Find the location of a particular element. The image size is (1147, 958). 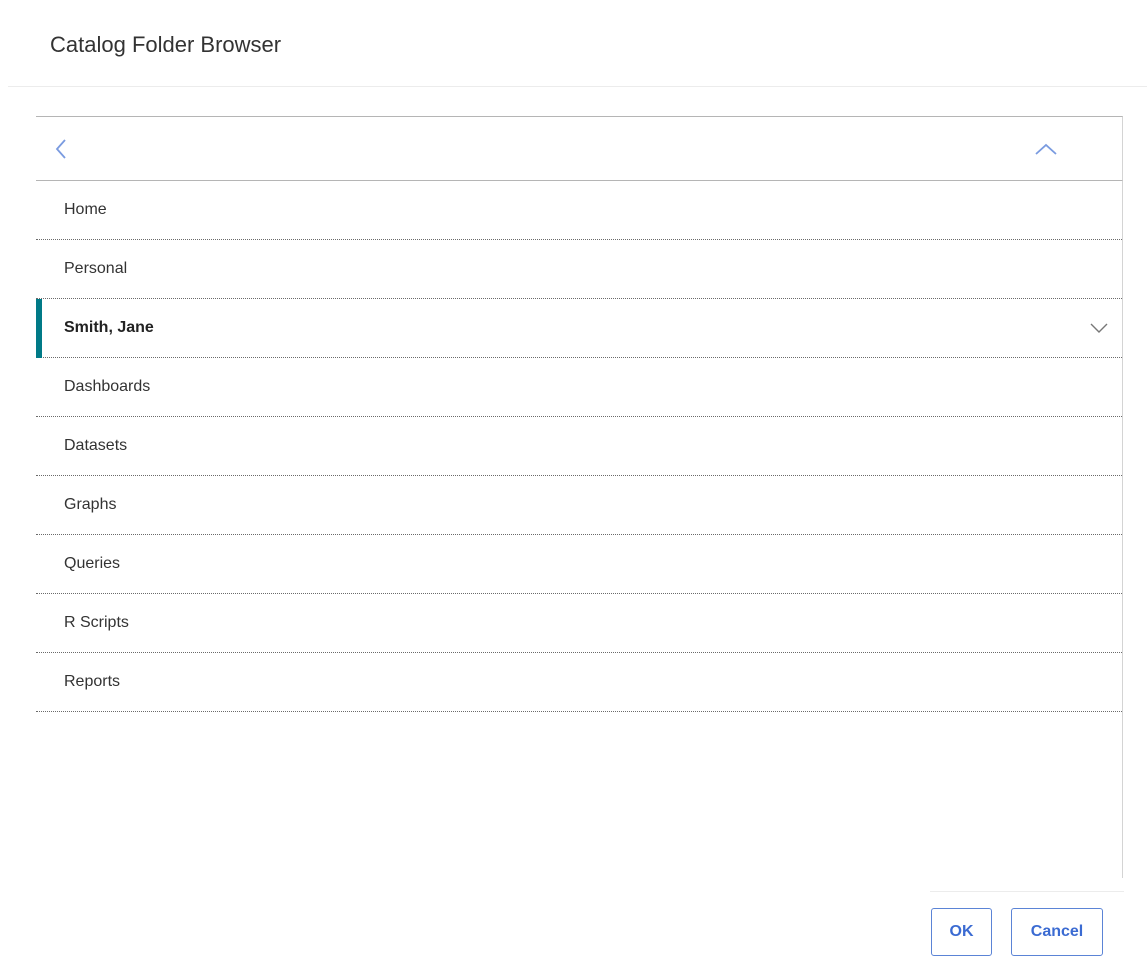

collapse-up-button is located at coordinates (1046, 149).